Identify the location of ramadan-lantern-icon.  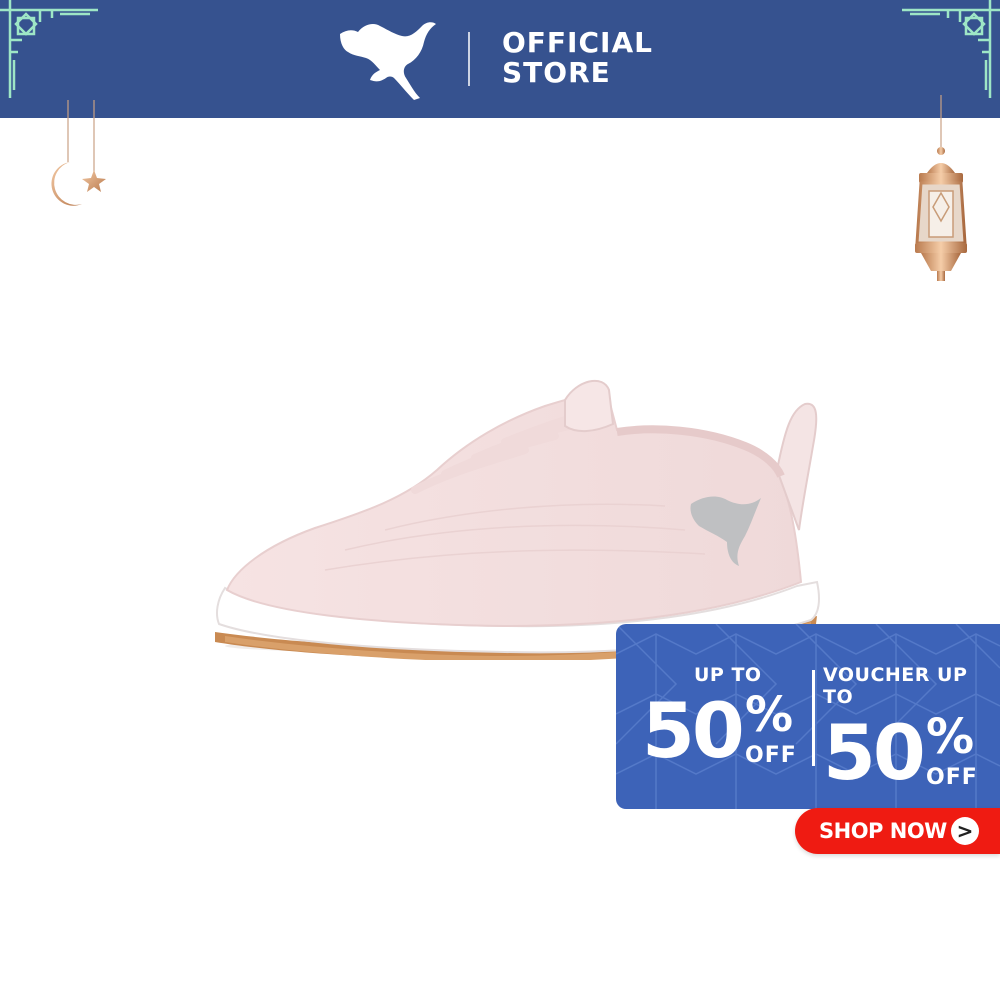
(941, 188).